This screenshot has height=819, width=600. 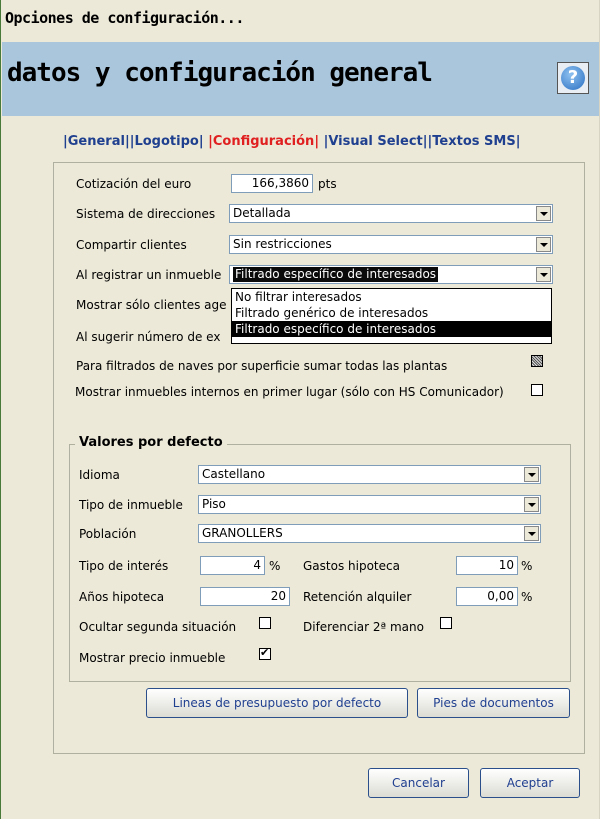 What do you see at coordinates (265, 653) in the screenshot?
I see `precio-checkbox` at bounding box center [265, 653].